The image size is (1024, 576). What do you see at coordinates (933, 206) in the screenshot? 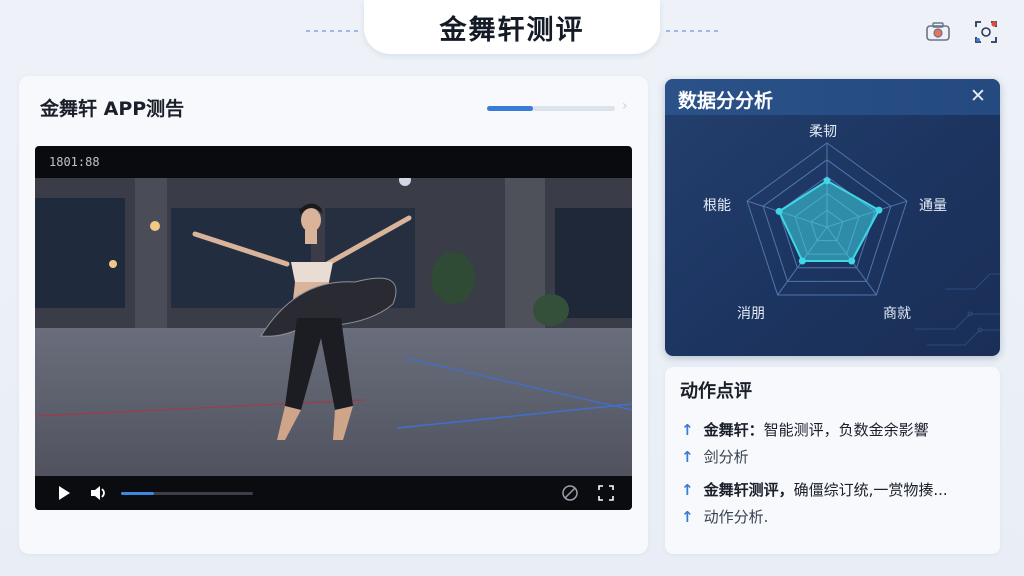
I see `radar-axis-label: 通量` at bounding box center [933, 206].